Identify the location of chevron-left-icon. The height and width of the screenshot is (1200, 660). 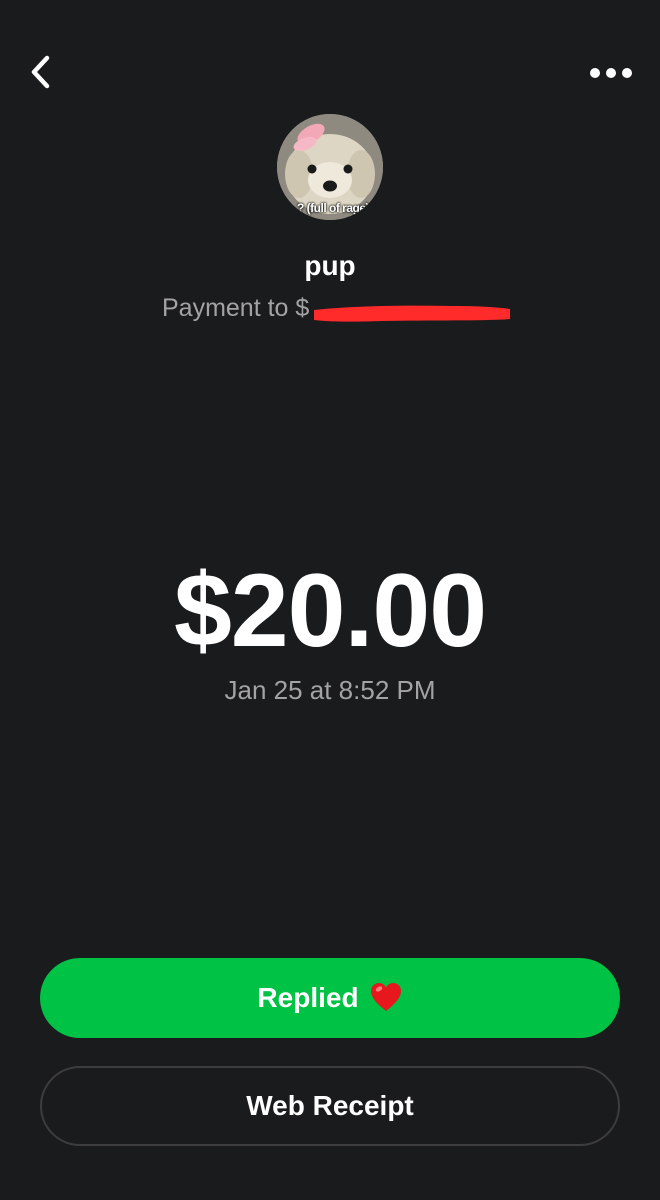
(40, 72).